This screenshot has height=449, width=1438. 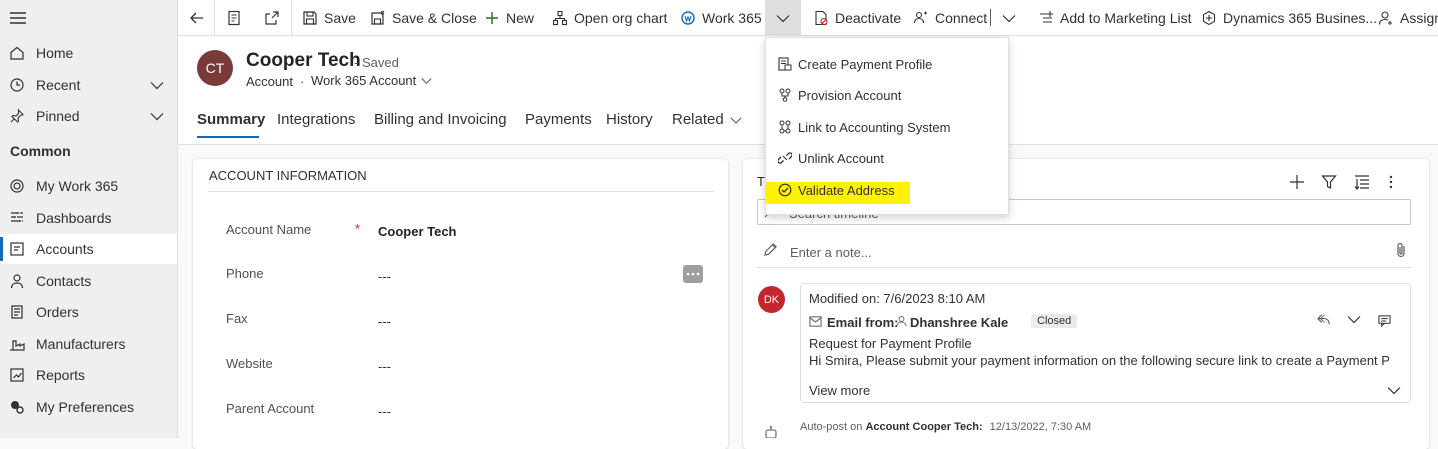 What do you see at coordinates (839, 390) in the screenshot?
I see `view-more-link: View more` at bounding box center [839, 390].